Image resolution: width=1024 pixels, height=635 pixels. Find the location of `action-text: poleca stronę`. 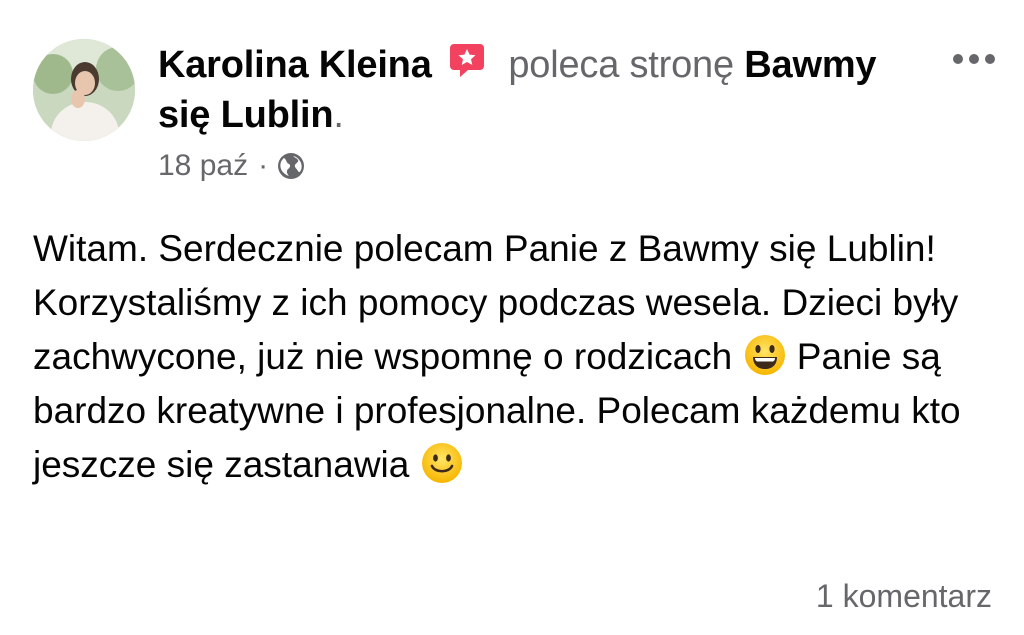

action-text: poleca stronę is located at coordinates (621, 65).